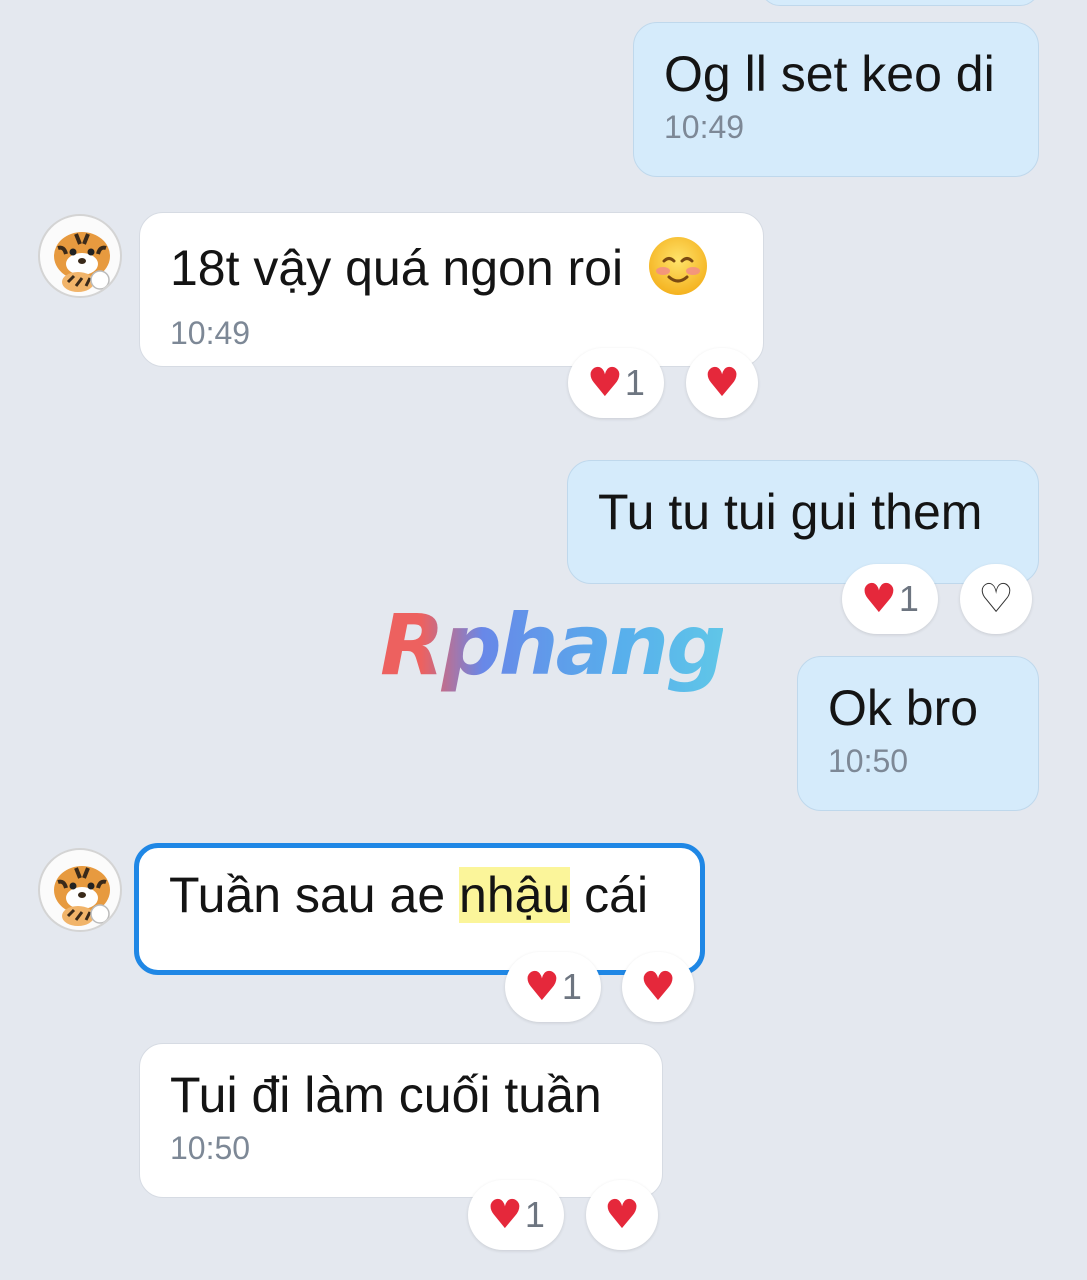  Describe the element at coordinates (553, 645) in the screenshot. I see `watermark-logo: Rphang` at that location.